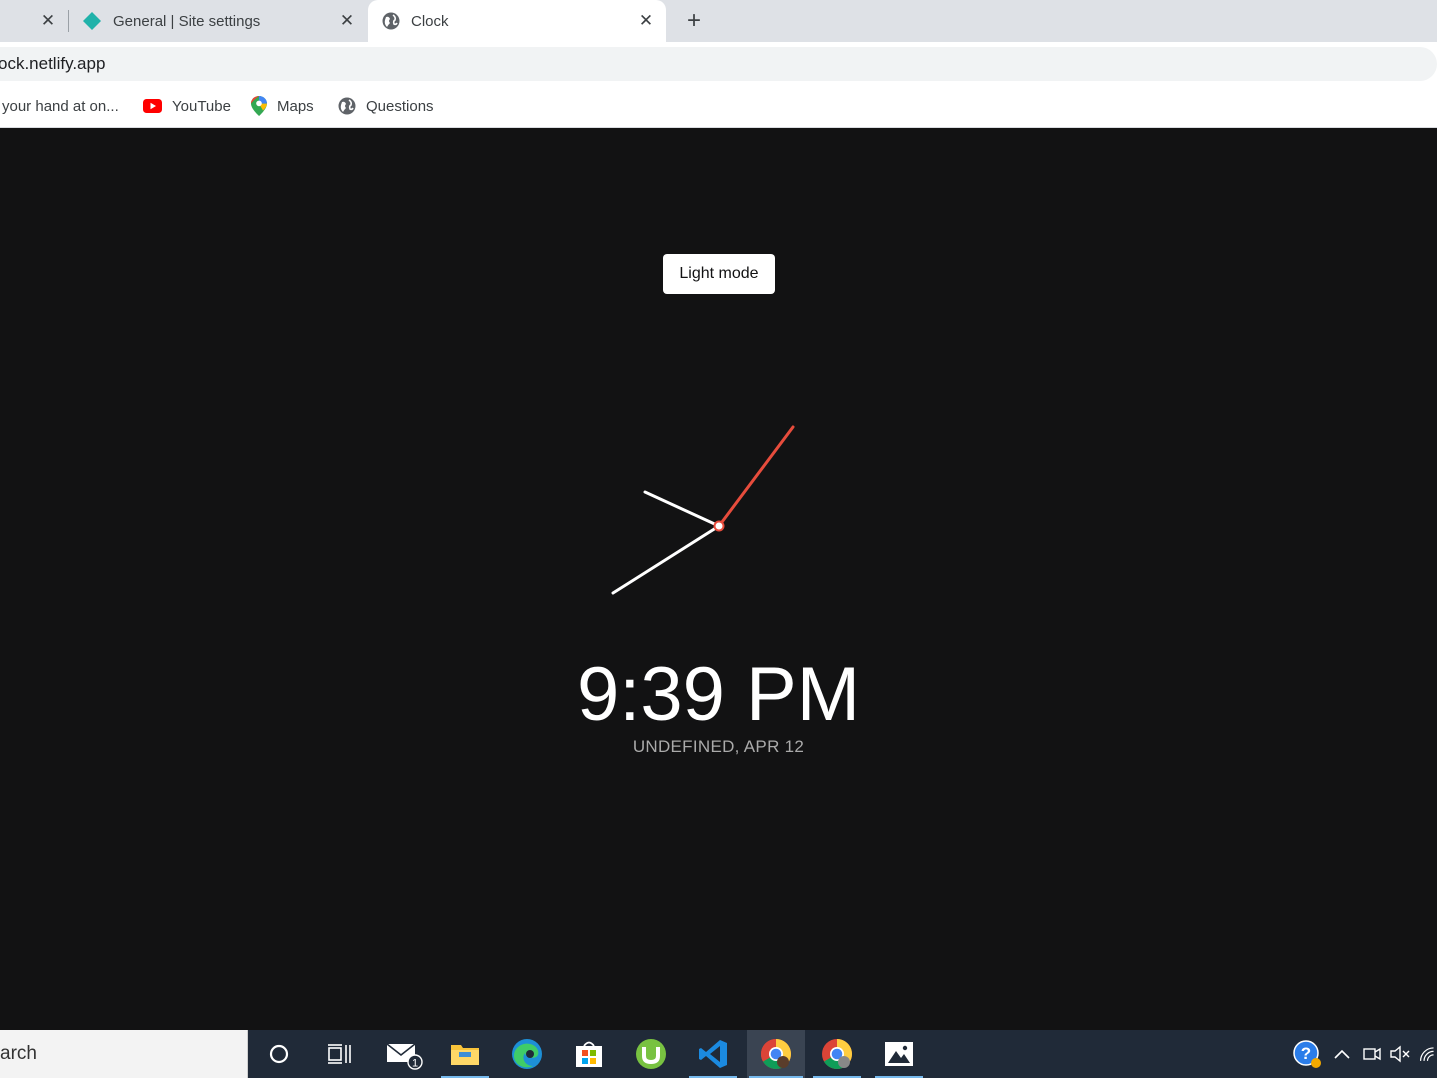 The image size is (1437, 1078). I want to click on new-tab-button: +, so click(694, 20).